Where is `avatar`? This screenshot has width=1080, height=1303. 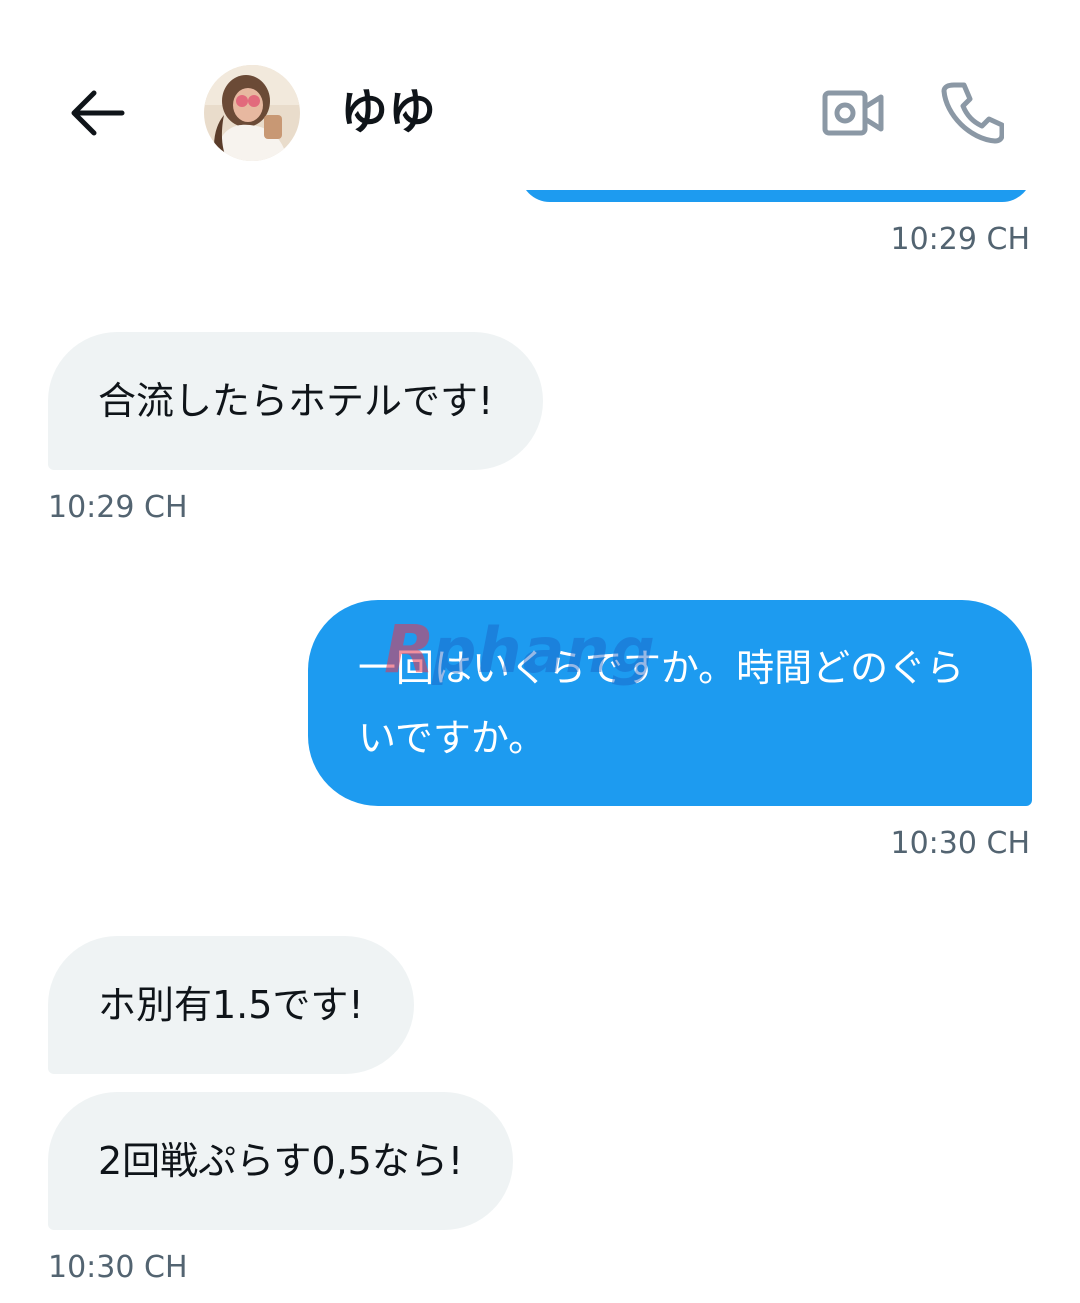
avatar is located at coordinates (252, 113).